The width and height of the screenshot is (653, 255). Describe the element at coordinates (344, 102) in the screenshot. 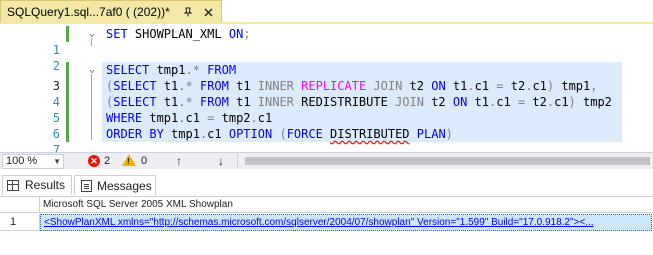

I see `token: REDISTRIBUTE` at that location.